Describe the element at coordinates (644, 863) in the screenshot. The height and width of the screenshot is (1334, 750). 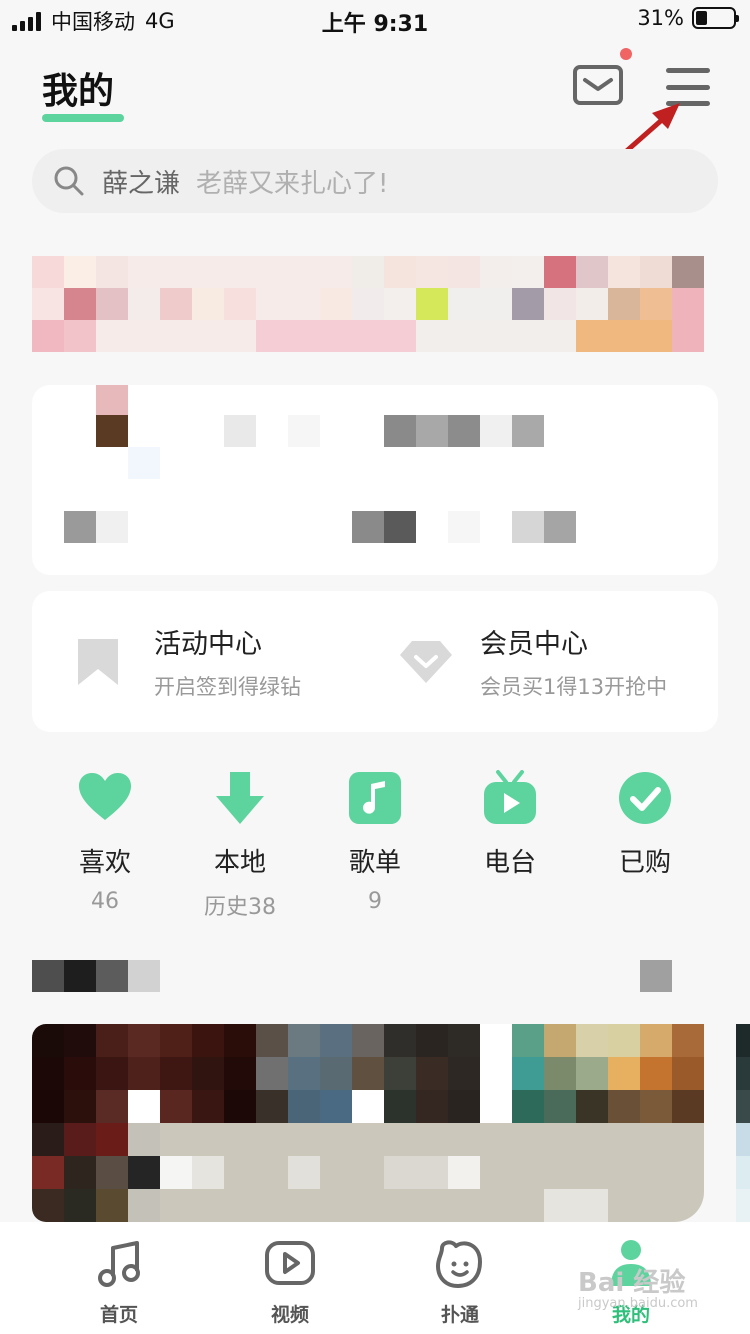
I see `quick-label: 已购` at that location.